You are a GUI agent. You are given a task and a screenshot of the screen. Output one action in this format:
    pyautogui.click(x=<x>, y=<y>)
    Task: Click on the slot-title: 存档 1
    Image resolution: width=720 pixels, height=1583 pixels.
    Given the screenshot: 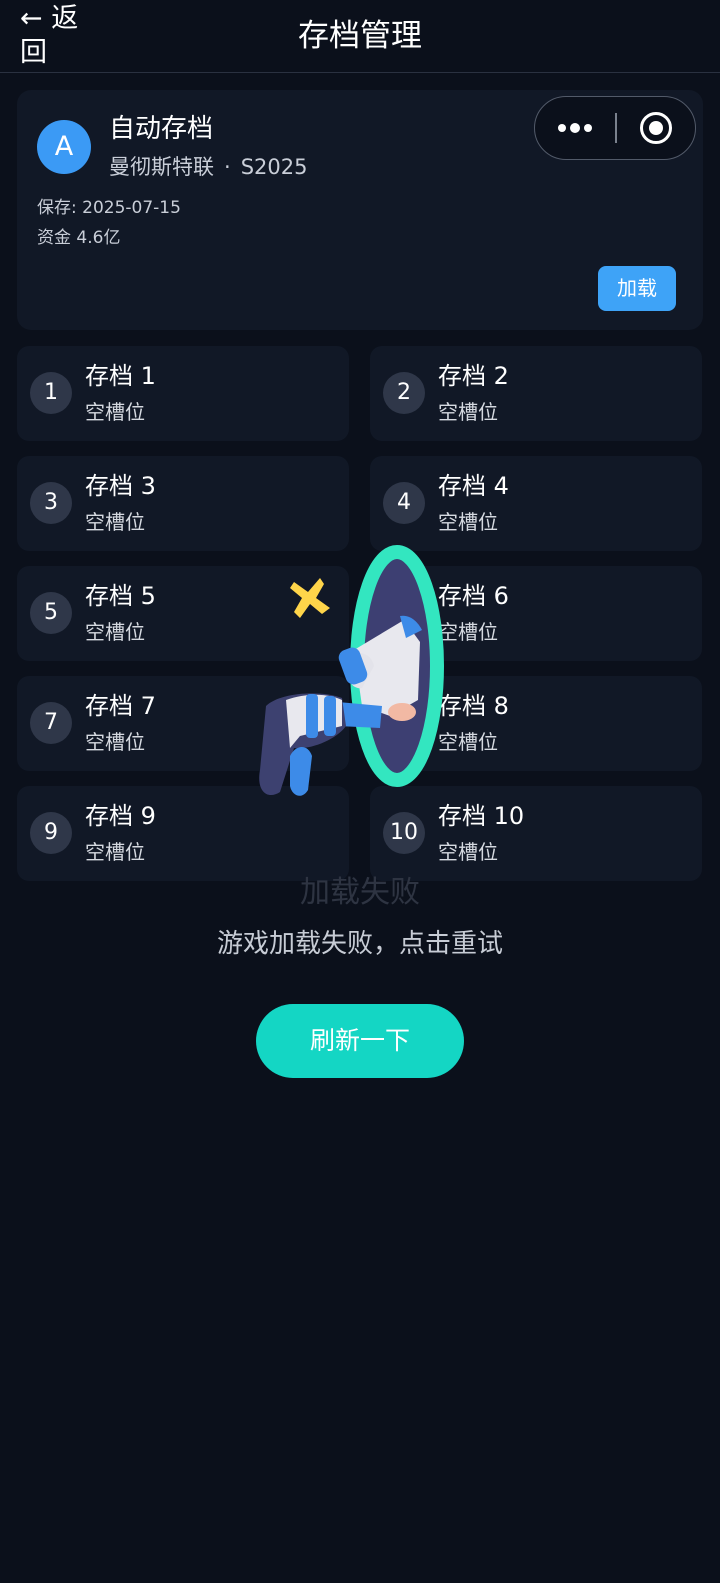 What is the action you would take?
    pyautogui.click(x=120, y=376)
    